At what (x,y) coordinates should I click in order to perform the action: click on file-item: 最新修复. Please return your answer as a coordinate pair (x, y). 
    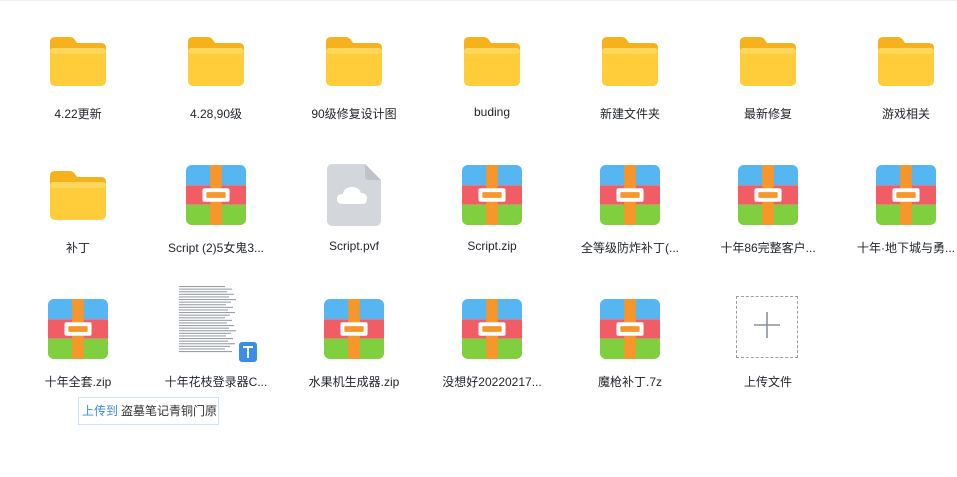
    Looking at the image, I should click on (768, 67).